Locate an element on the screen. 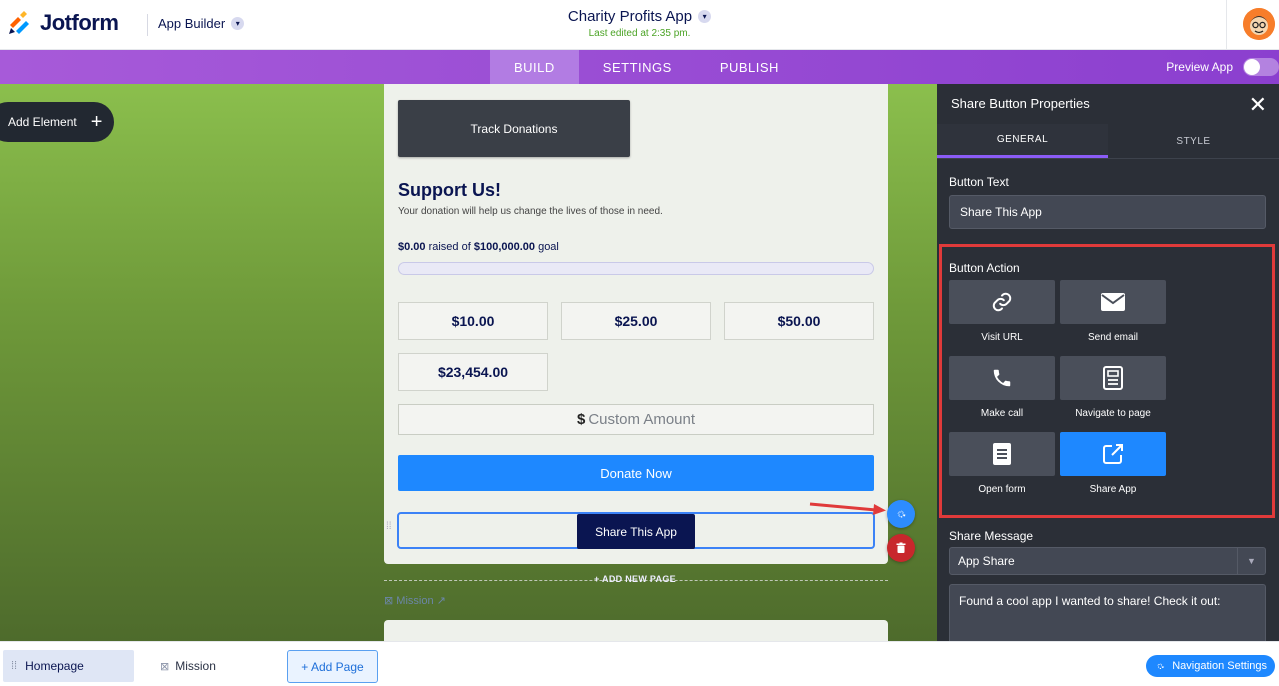  next-page-link: ⊠ Mission ↗ is located at coordinates (415, 600).